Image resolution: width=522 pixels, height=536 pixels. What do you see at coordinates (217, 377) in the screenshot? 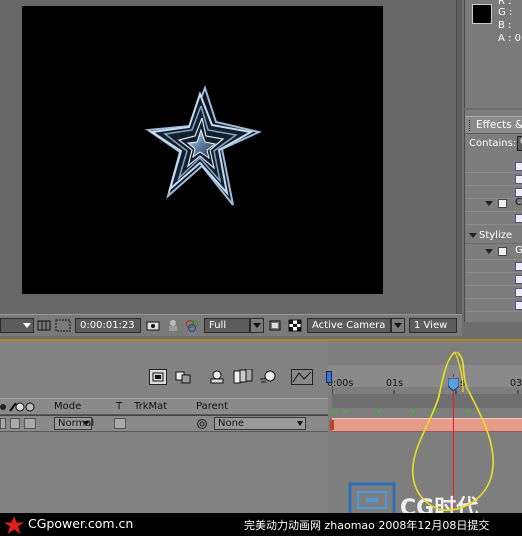
I see `hide-shy-layers-icon` at bounding box center [217, 377].